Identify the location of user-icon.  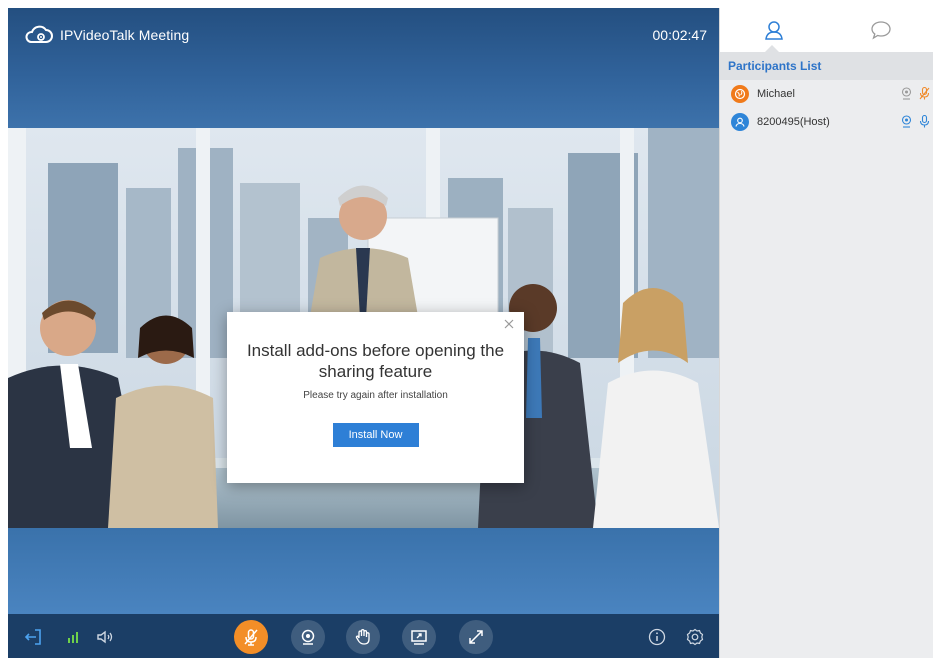
(740, 122).